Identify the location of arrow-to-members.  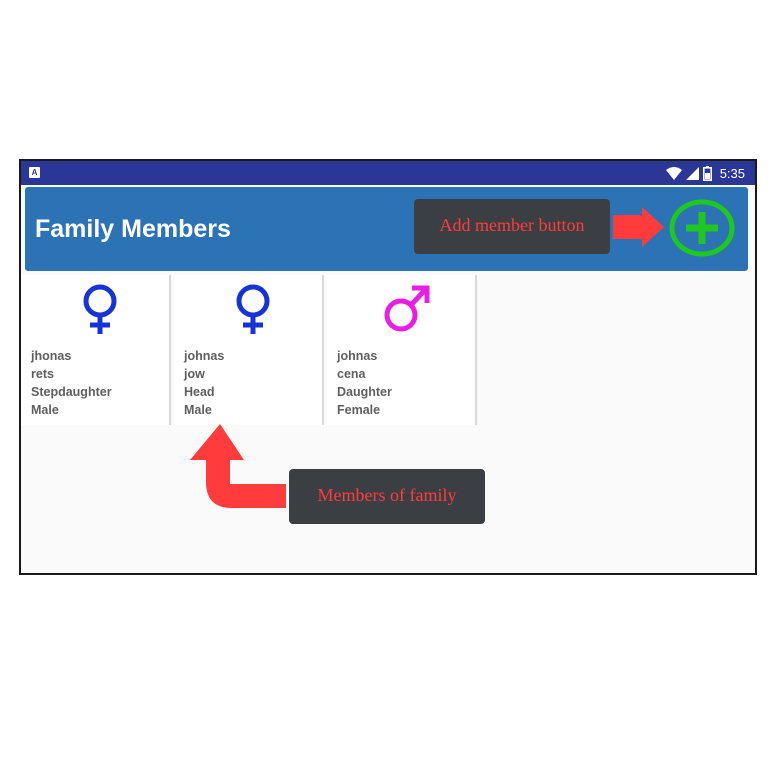
(238, 466).